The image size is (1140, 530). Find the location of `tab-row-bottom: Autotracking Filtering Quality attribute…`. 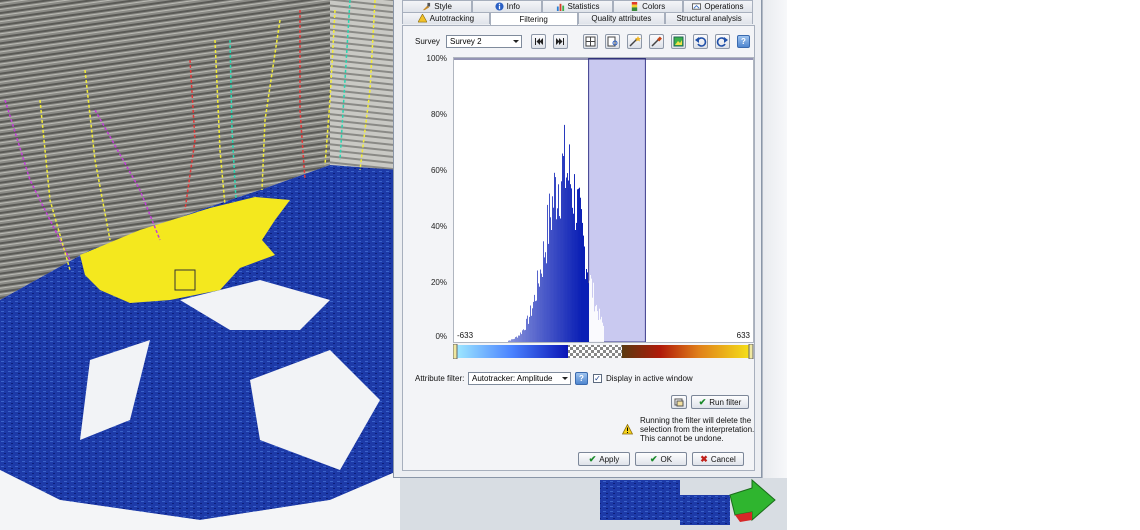

tab-row-bottom: Autotracking Filtering Quality attribute… is located at coordinates (577, 18).